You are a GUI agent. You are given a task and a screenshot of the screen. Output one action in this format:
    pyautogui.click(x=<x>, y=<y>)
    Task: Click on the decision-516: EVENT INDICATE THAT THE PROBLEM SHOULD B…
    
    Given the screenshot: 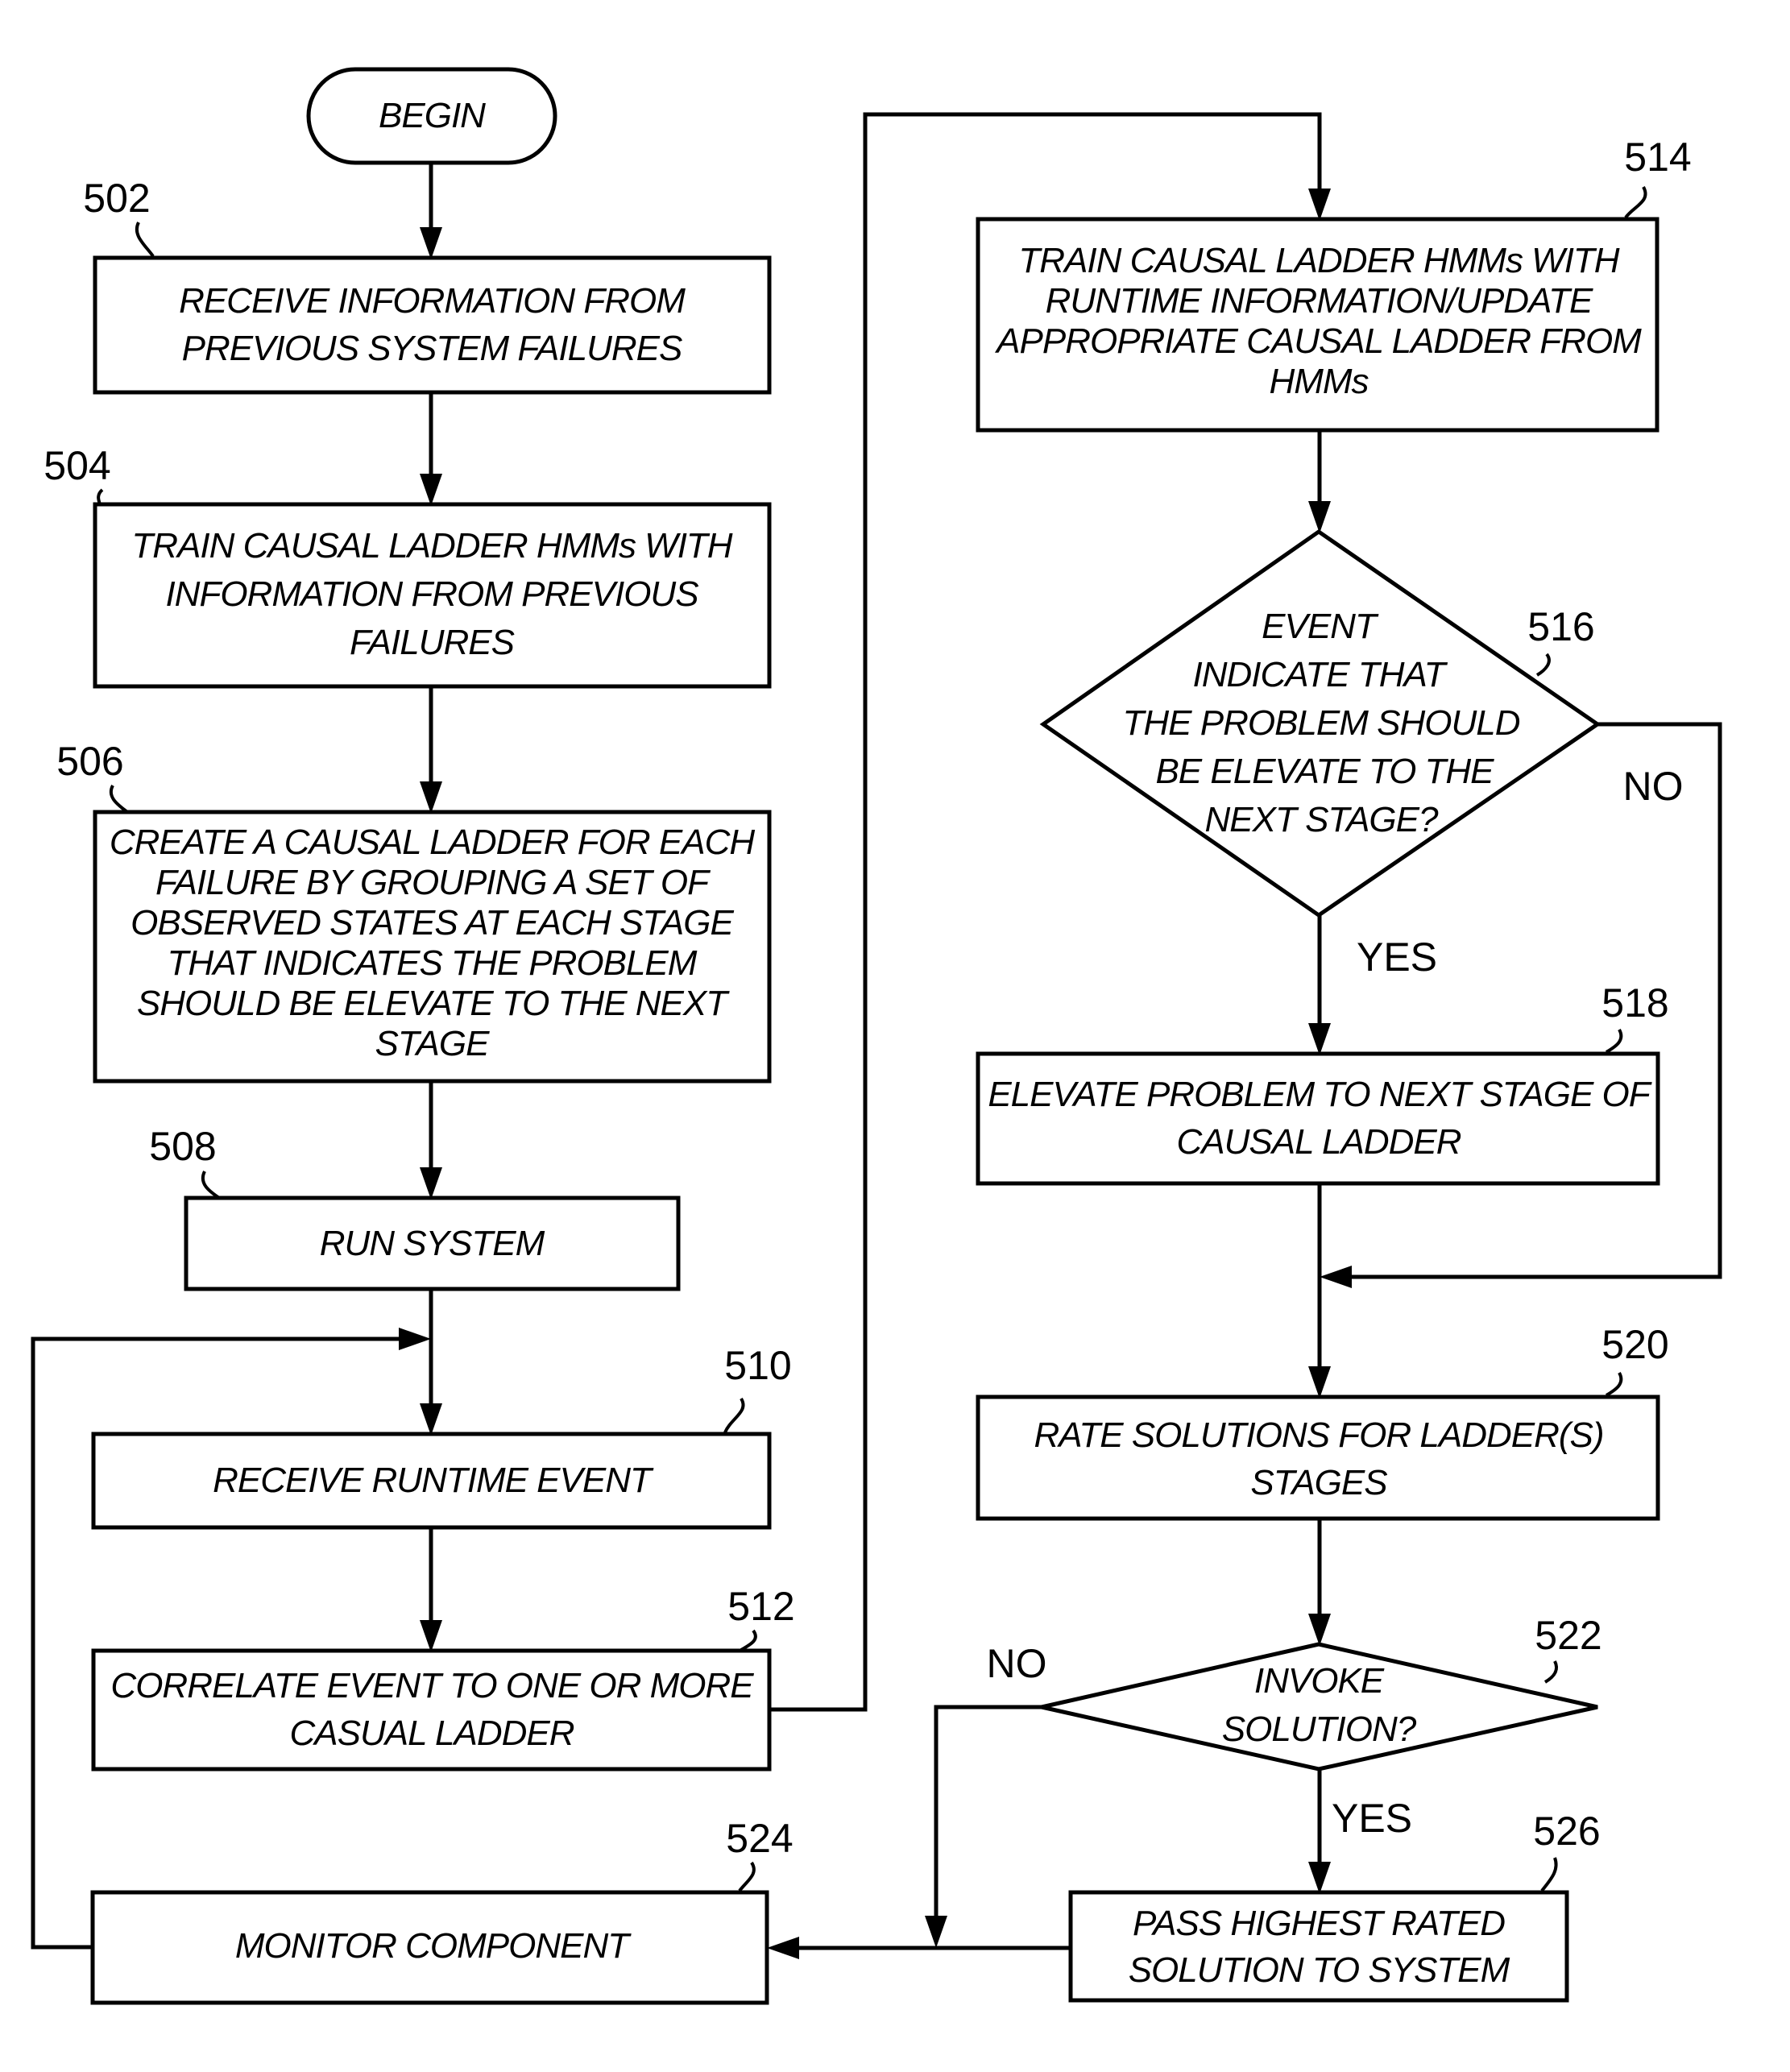 What is the action you would take?
    pyautogui.click(x=1361, y=754)
    